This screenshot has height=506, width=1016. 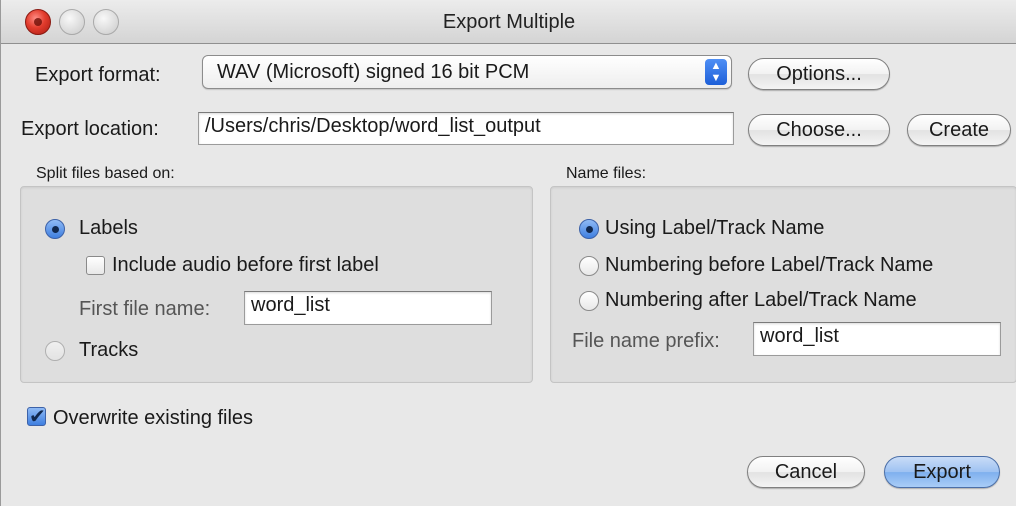 What do you see at coordinates (98, 75) in the screenshot?
I see `export-format-label: Export format:` at bounding box center [98, 75].